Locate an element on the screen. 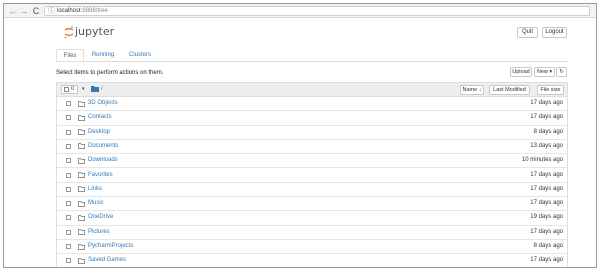 This screenshot has width=600, height=271. sort-by-name-button: Name ↓ is located at coordinates (472, 90).